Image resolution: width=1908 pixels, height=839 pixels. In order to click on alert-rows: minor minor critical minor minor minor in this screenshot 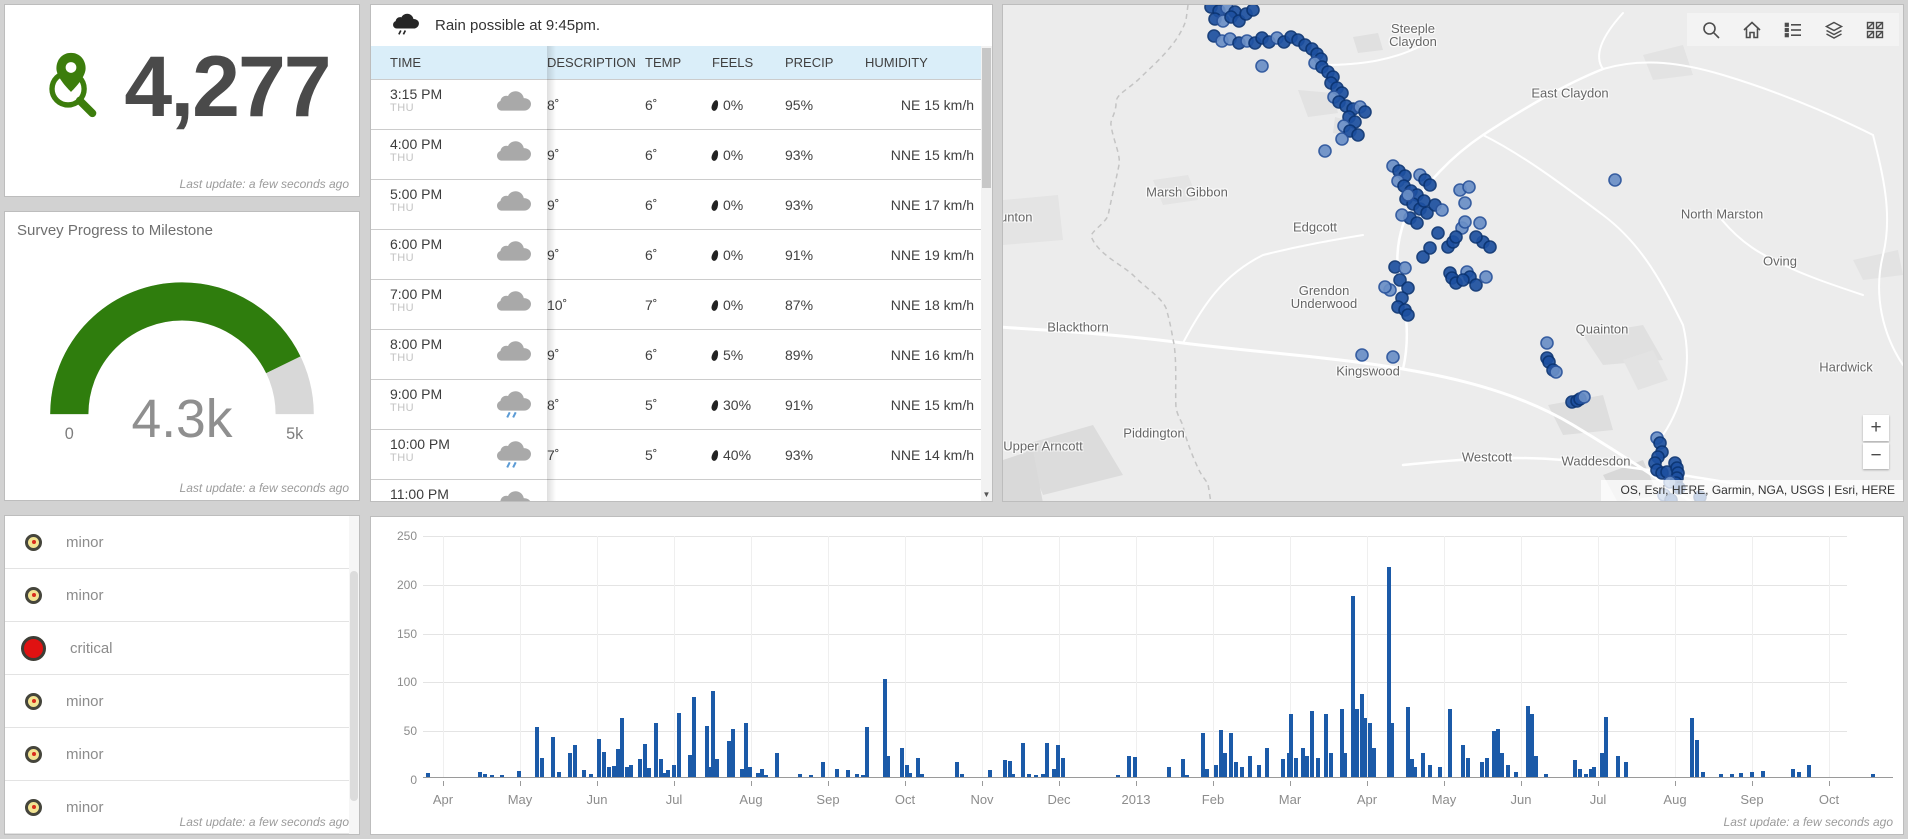, I will do `click(182, 675)`.